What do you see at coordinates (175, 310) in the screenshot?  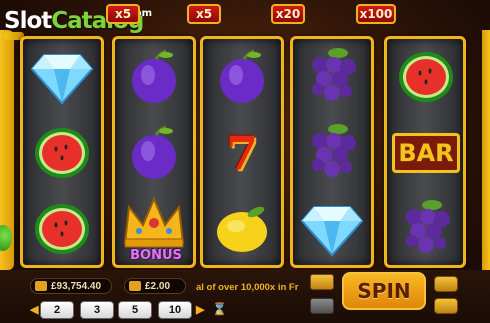 I see `bet-option-button: 10` at bounding box center [175, 310].